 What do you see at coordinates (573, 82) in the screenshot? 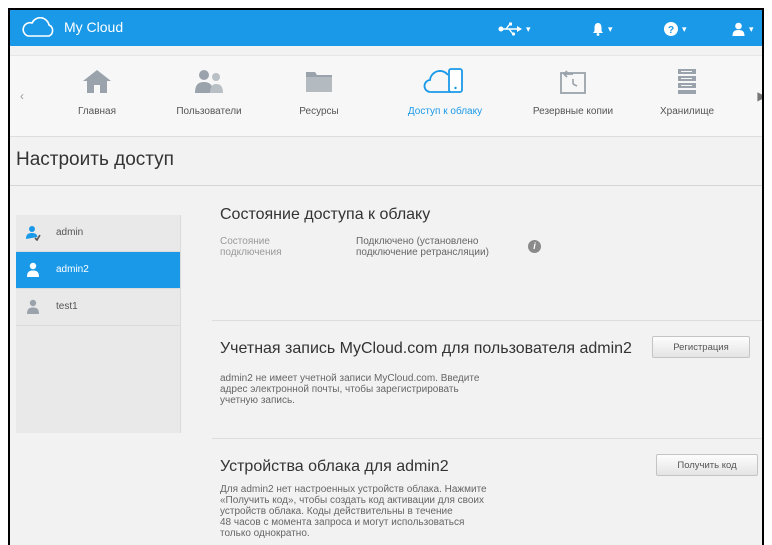
I see `backup-icon` at bounding box center [573, 82].